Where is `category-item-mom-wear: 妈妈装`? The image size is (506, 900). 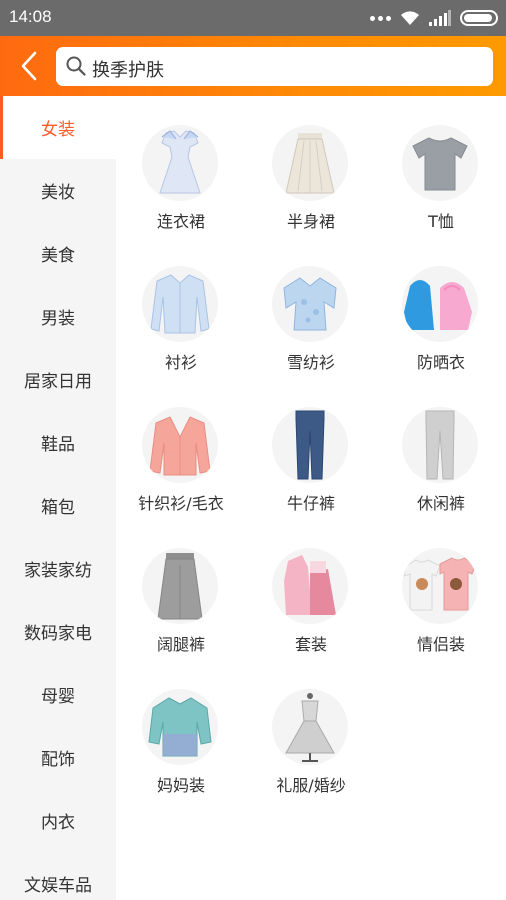 category-item-mom-wear: 妈妈装 is located at coordinates (181, 727).